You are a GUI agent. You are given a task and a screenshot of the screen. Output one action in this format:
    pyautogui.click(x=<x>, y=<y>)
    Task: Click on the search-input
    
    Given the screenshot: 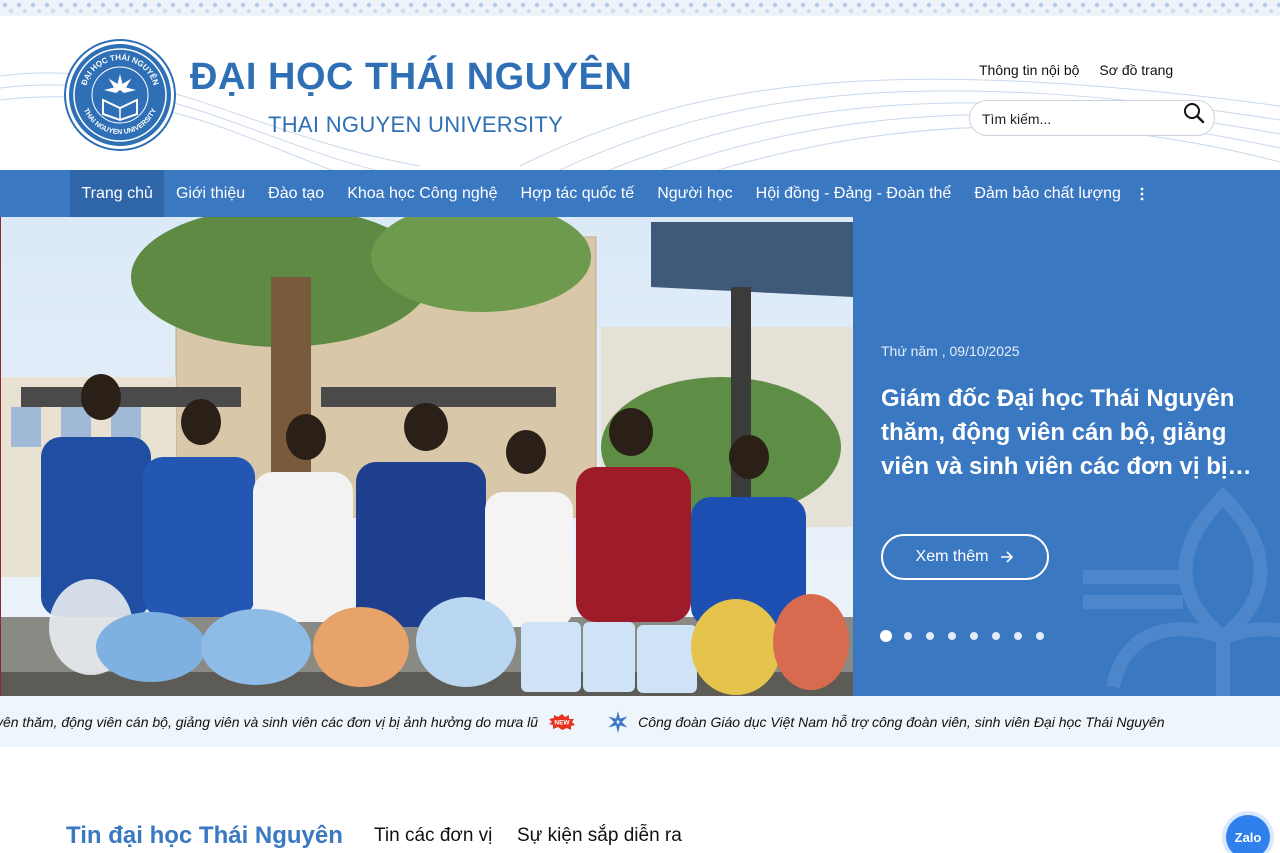 What is the action you would take?
    pyautogui.click(x=1082, y=119)
    